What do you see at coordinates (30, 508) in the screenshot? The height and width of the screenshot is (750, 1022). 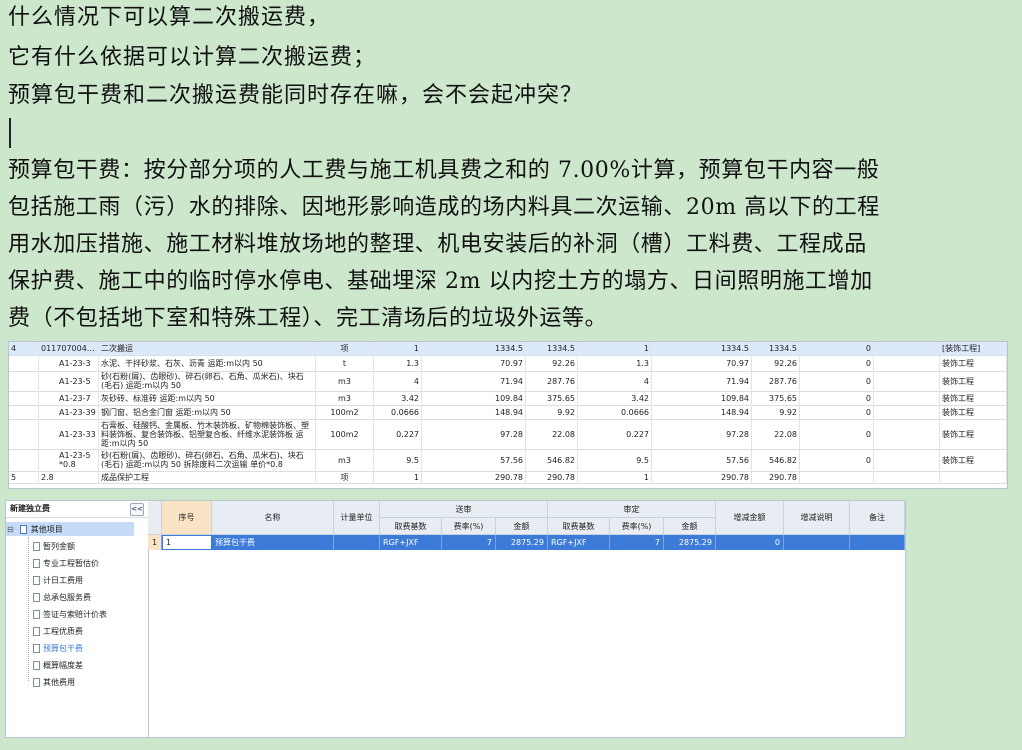 I see `tree-panel-title-text: 新建独立费` at bounding box center [30, 508].